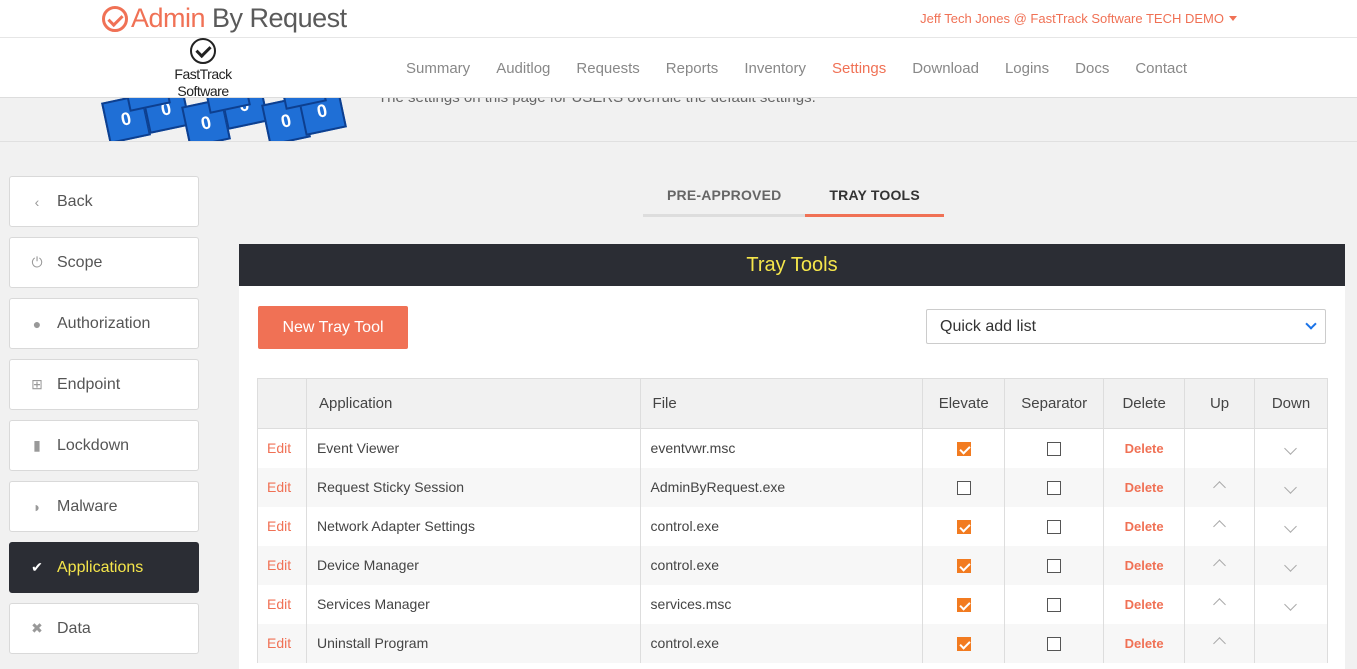 This screenshot has width=1357, height=669. I want to click on sidebar-item-malware: ◗ Malware, so click(104, 506).